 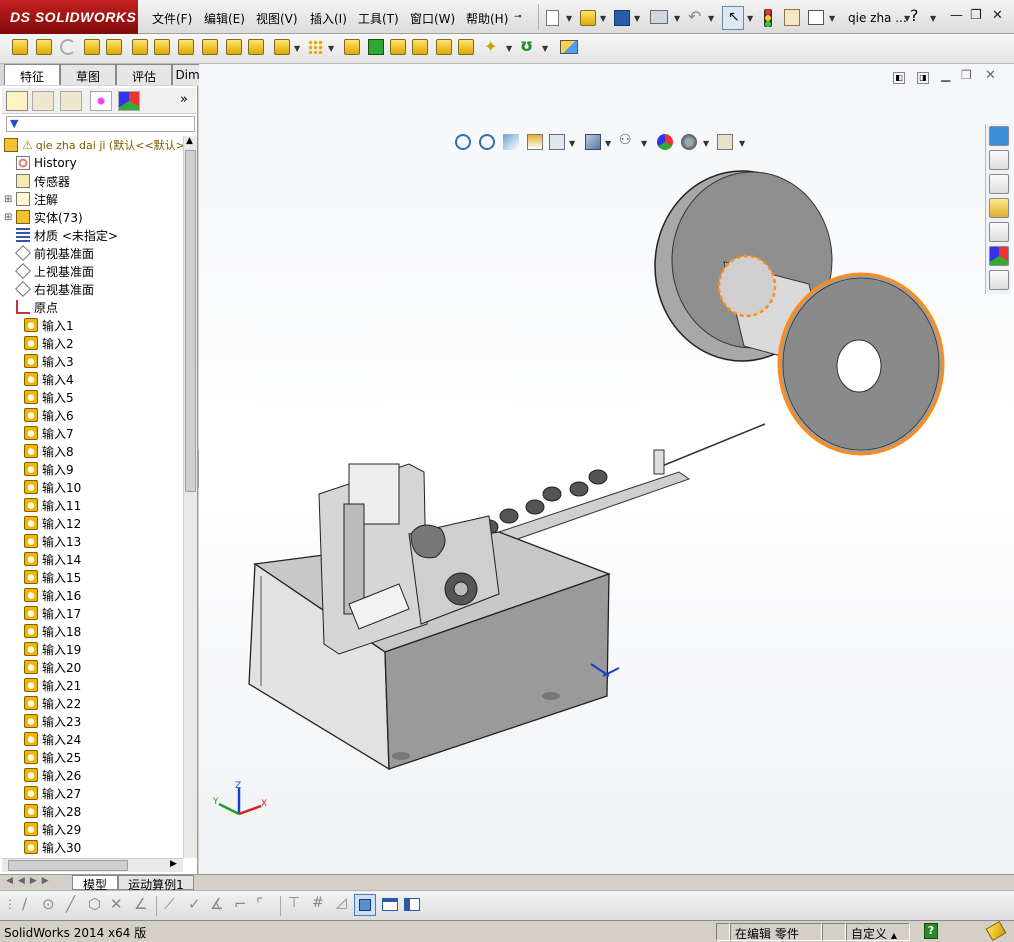 I want to click on reference-geometry-icon: ✦, so click(x=490, y=46).